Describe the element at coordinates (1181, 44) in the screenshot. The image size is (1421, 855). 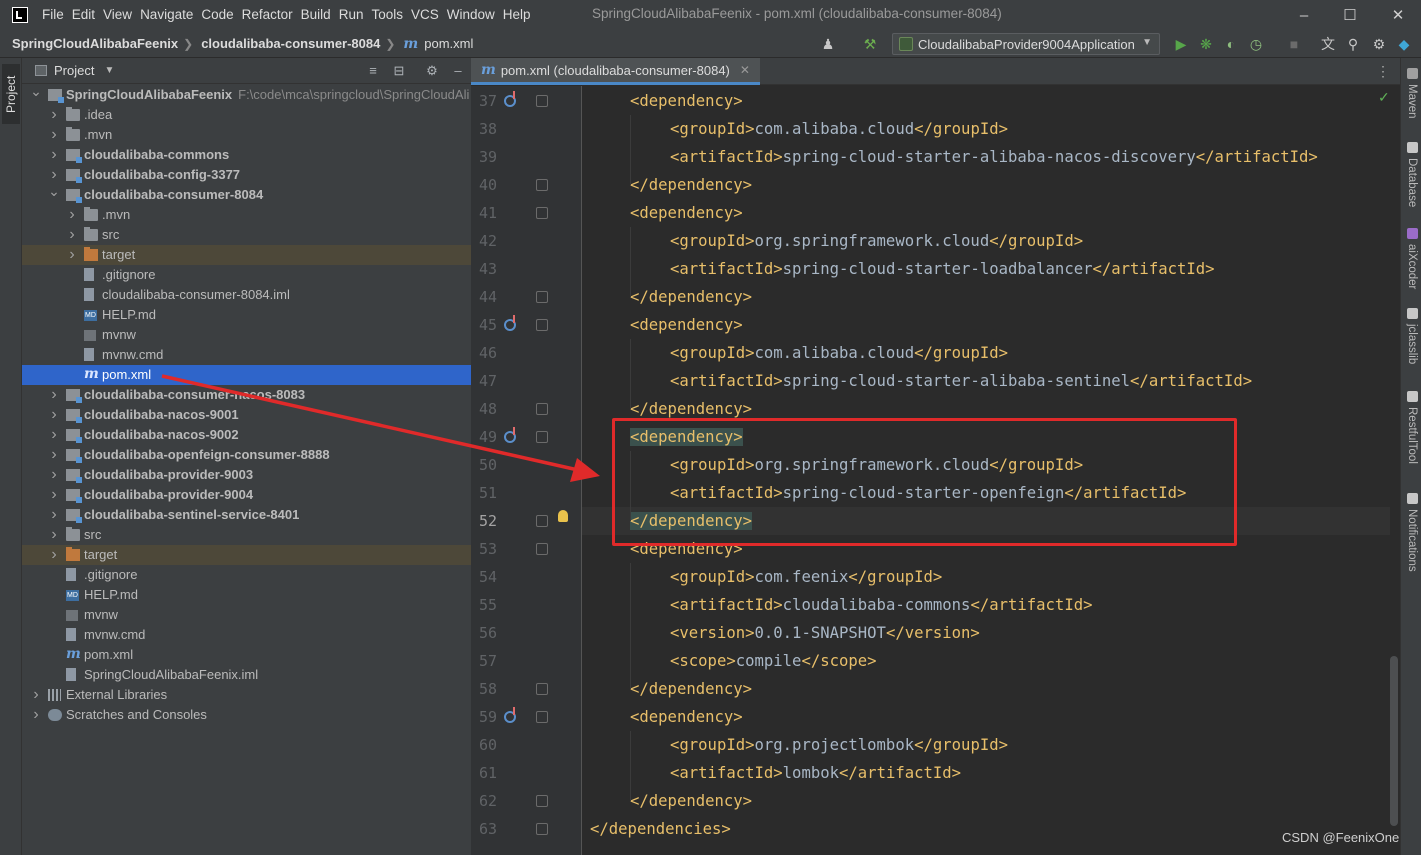
I see `run-icon: ▶` at that location.